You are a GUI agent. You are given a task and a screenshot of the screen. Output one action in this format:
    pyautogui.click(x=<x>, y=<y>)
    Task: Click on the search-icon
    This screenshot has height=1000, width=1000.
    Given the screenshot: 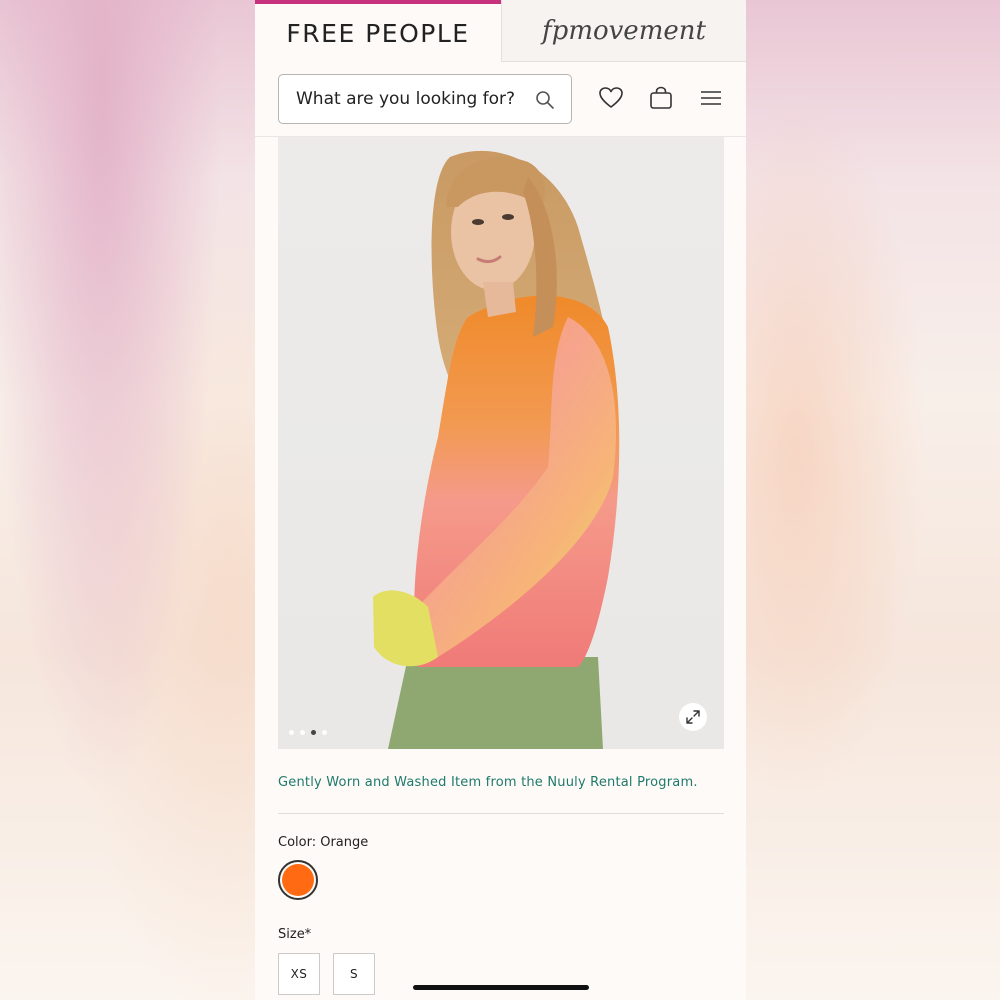 What is the action you would take?
    pyautogui.click(x=545, y=100)
    